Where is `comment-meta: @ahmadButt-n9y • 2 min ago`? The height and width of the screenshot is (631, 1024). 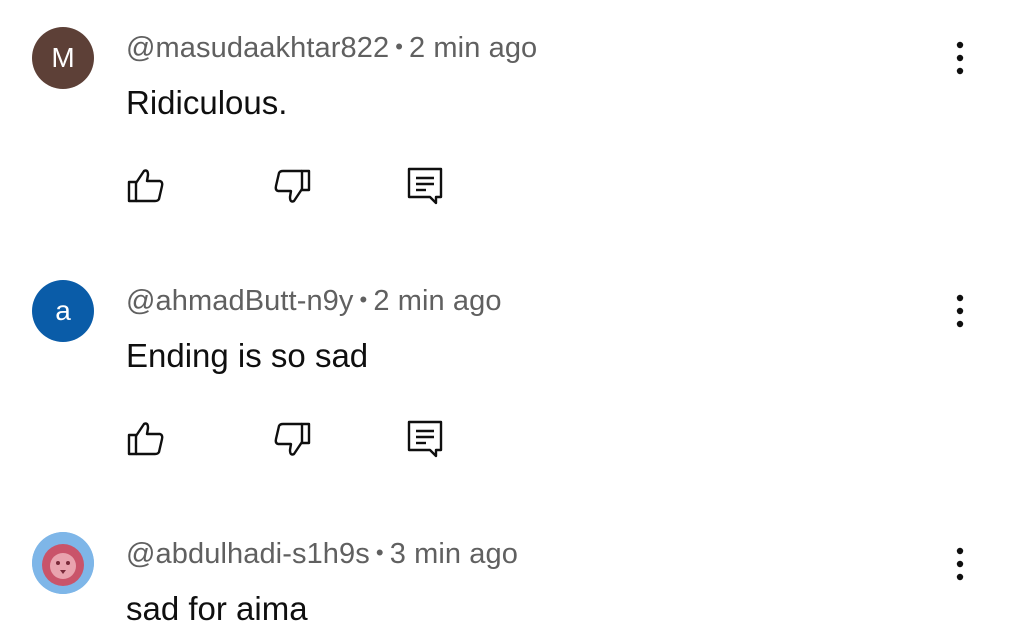
comment-meta: @ahmadButt-n9y • 2 min ago is located at coordinates (314, 301).